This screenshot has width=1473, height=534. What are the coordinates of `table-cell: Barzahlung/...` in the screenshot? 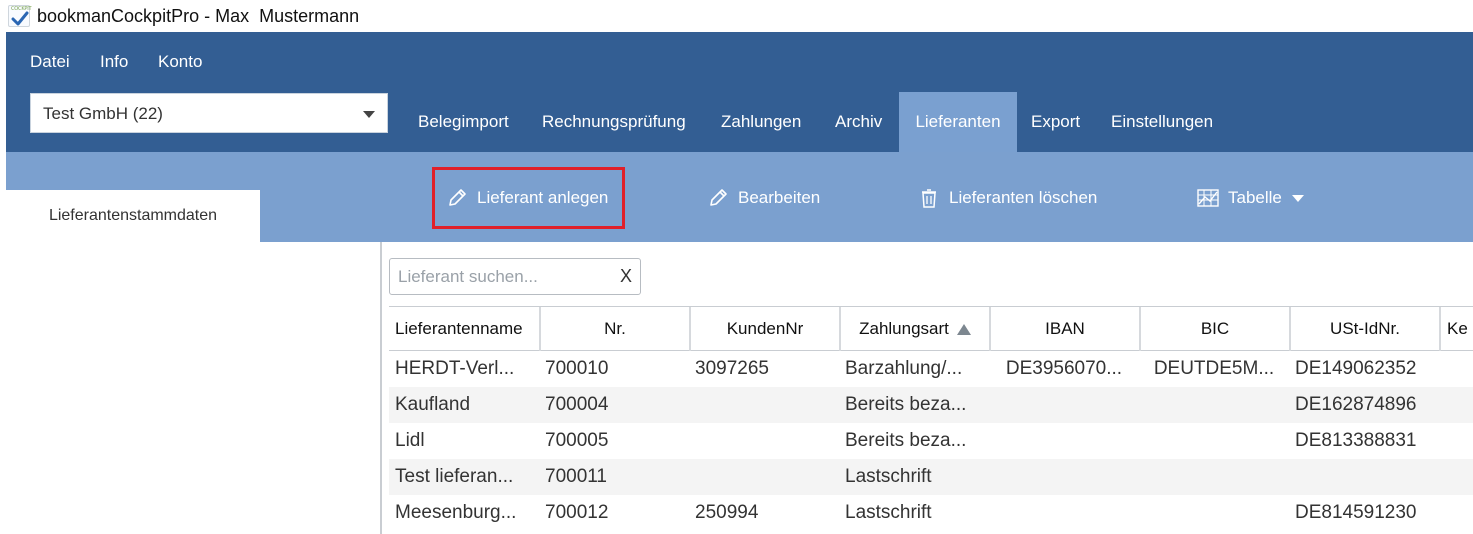 It's located at (904, 368).